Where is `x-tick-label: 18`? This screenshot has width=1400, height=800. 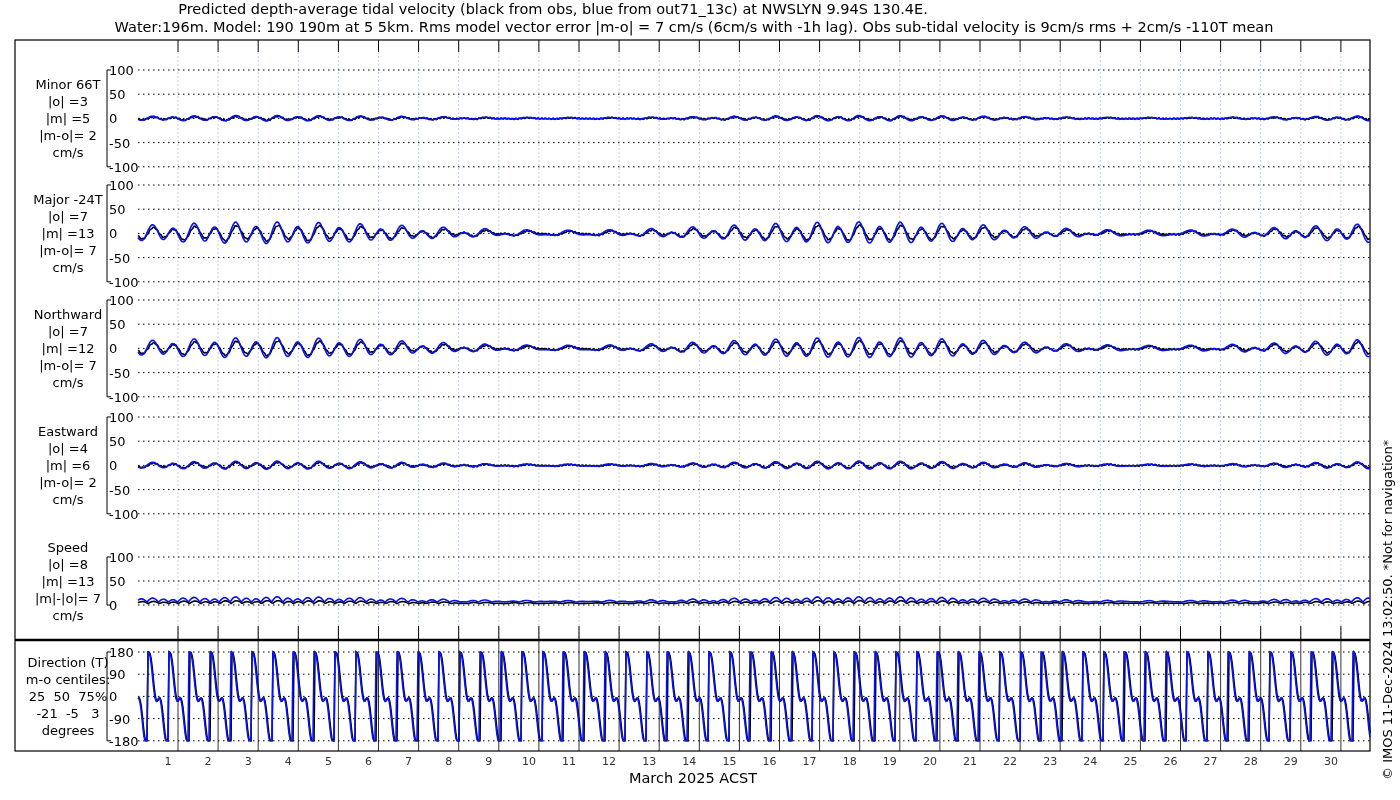 x-tick-label: 18 is located at coordinates (849, 761).